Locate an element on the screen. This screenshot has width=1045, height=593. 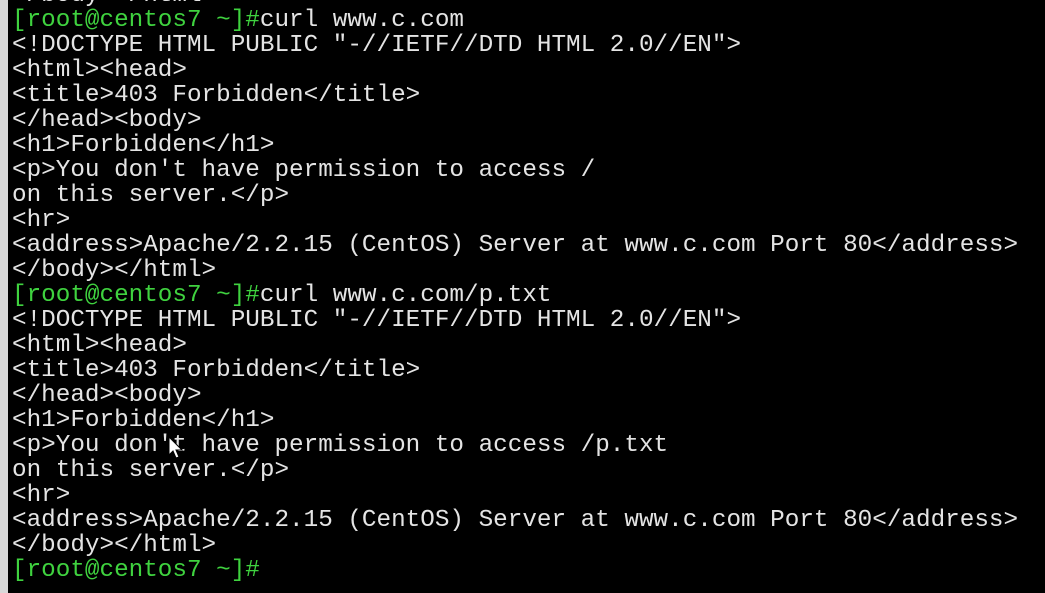
window-border is located at coordinates (4, 296).